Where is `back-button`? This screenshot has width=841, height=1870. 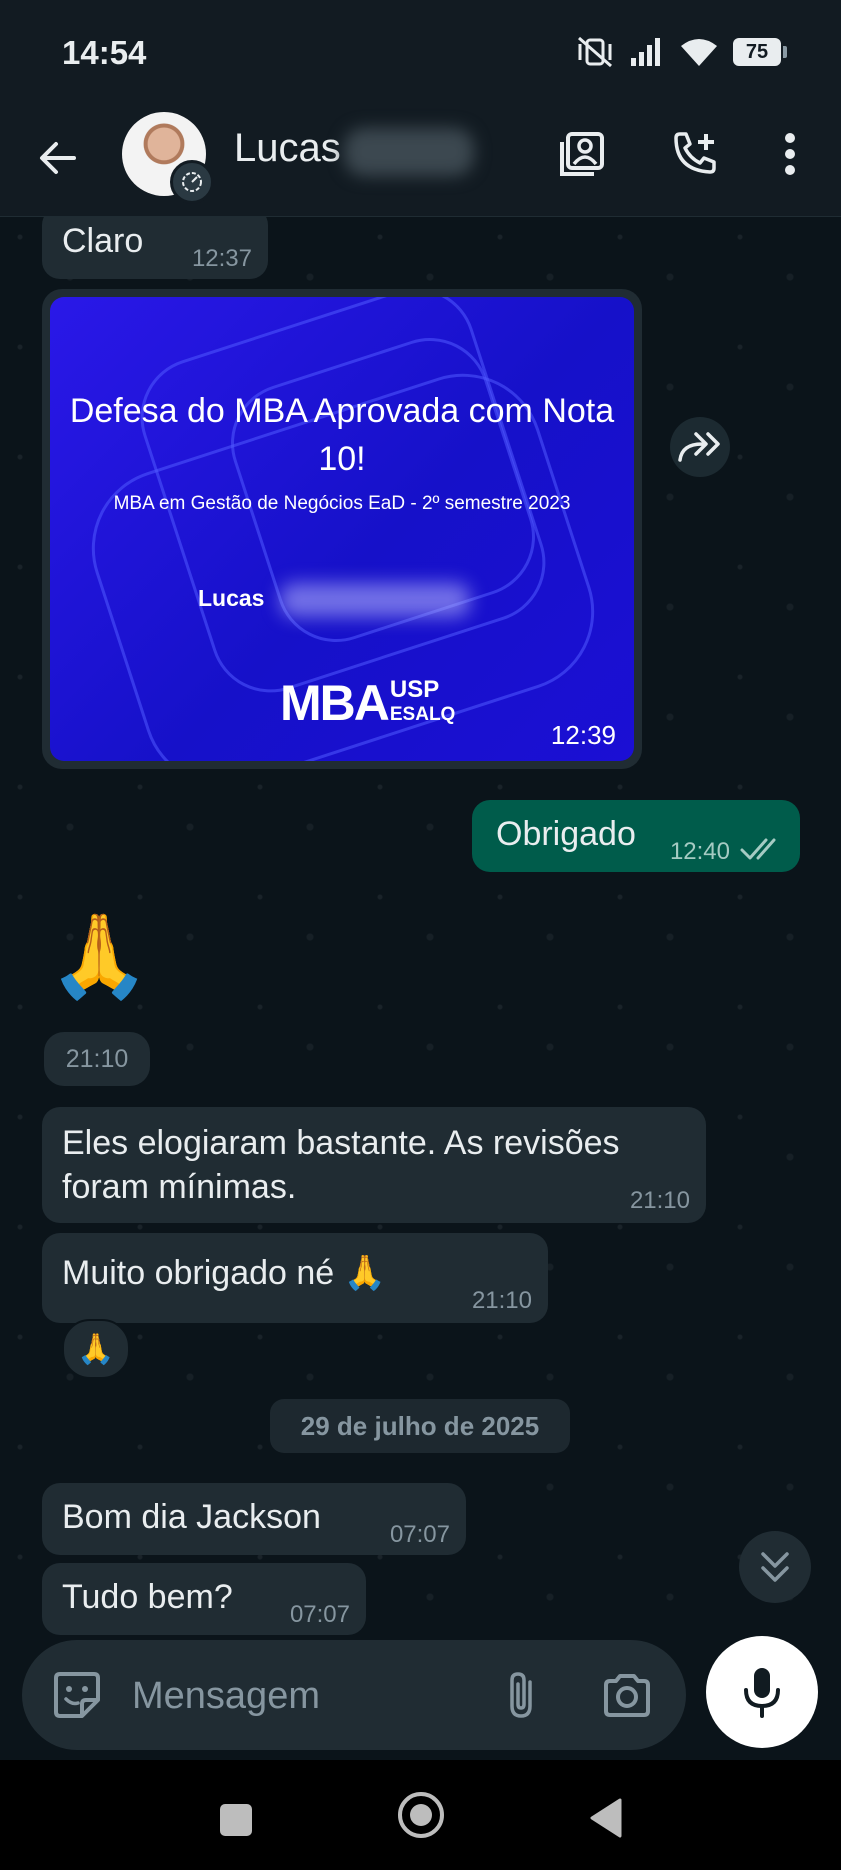 back-button is located at coordinates (58, 158).